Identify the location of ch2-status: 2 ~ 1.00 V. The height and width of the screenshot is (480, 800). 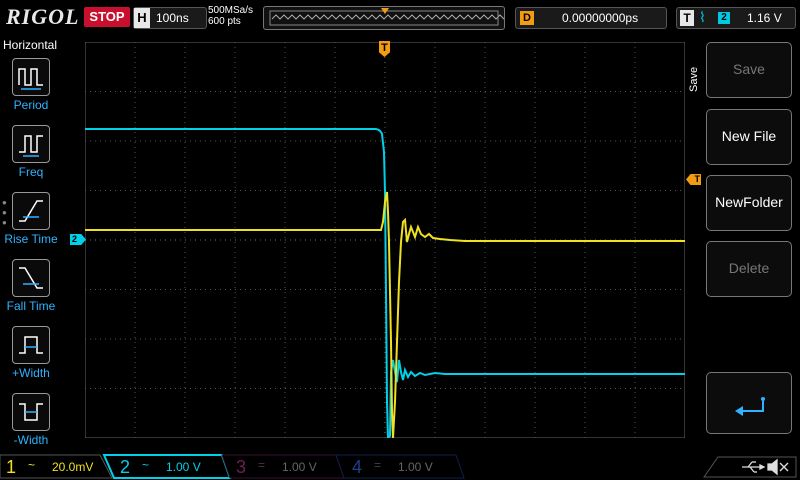
(169, 467).